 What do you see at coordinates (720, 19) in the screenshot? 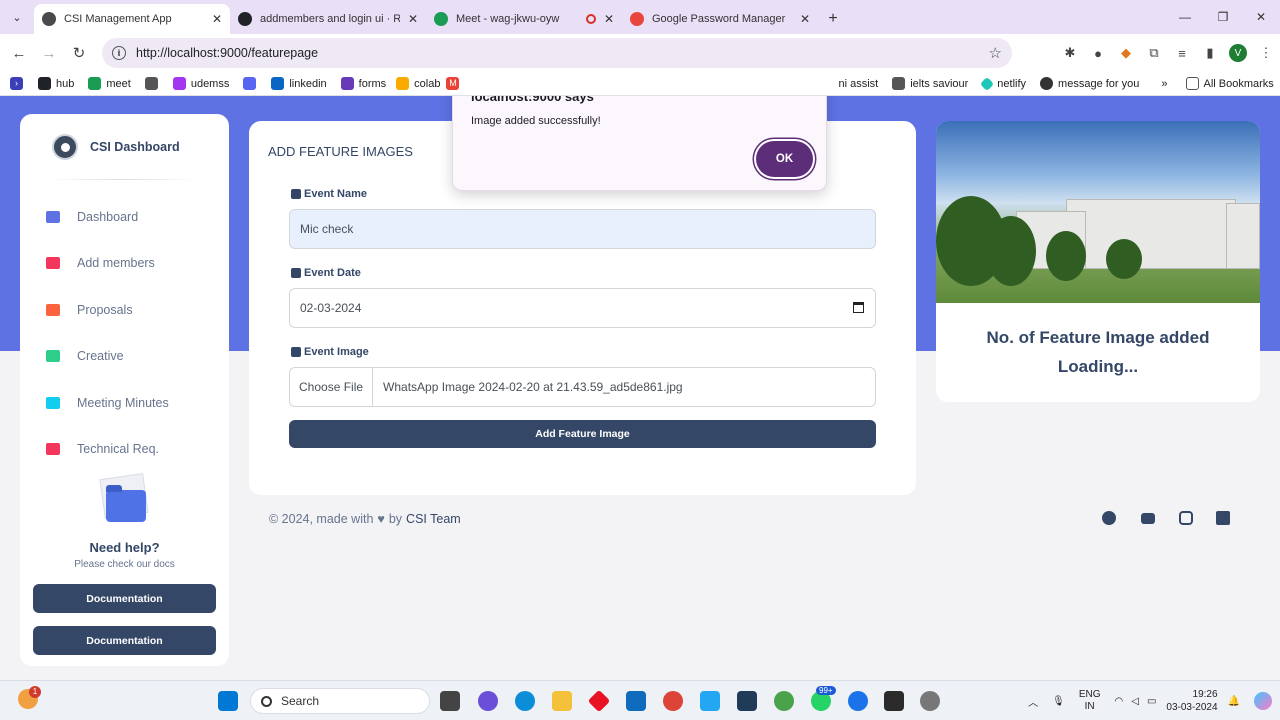
I see `tab-password-manager: Google Password Manager ✕` at bounding box center [720, 19].